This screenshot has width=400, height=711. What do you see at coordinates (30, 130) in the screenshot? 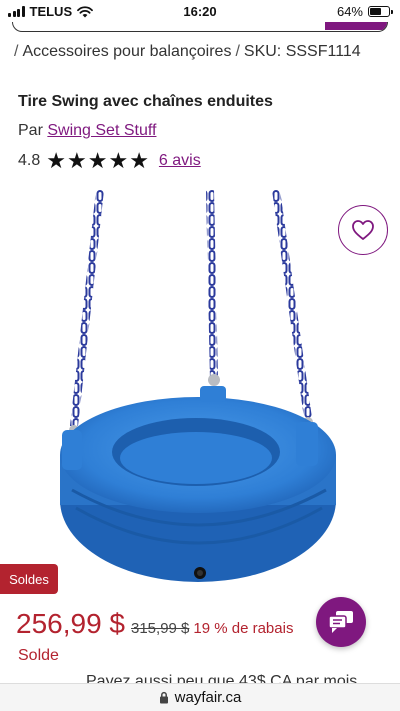
I see `byline-prefix: Par` at bounding box center [30, 130].